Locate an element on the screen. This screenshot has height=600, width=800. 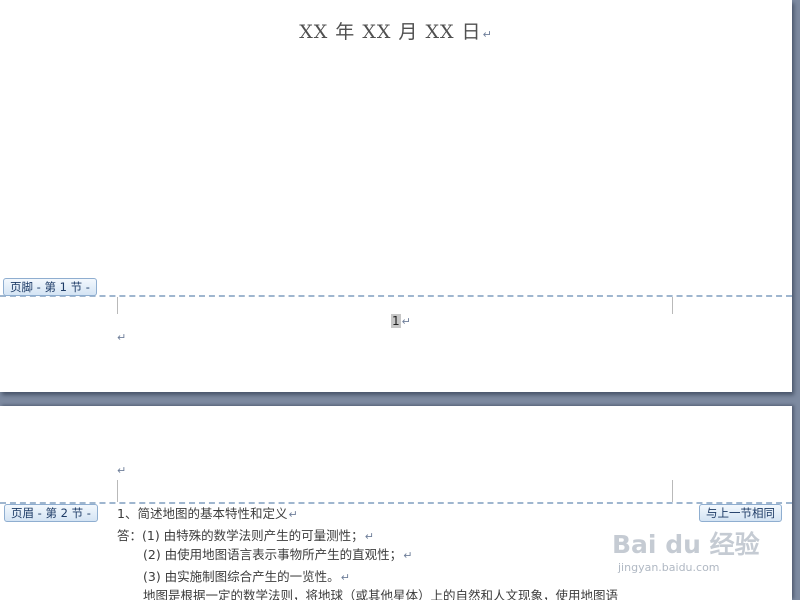
footer-section-1-tag: 页脚 - 第 1 节 - is located at coordinates (50, 287).